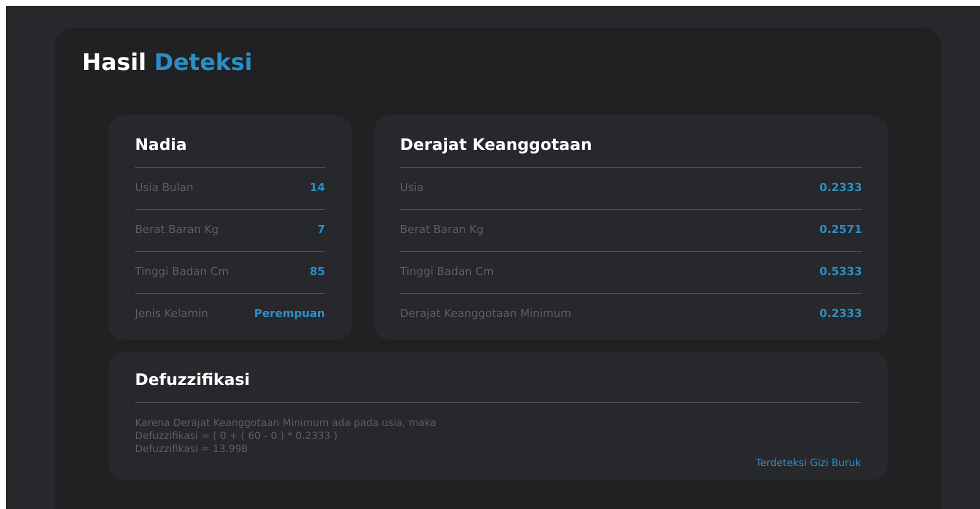 The image size is (980, 509). I want to click on page-title-accent: Deteksi, so click(203, 63).